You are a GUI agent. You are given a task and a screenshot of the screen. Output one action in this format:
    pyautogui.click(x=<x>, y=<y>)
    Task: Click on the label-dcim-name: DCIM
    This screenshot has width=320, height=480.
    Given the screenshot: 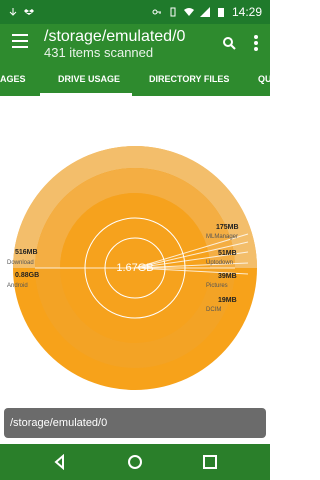 What is the action you would take?
    pyautogui.click(x=213, y=310)
    